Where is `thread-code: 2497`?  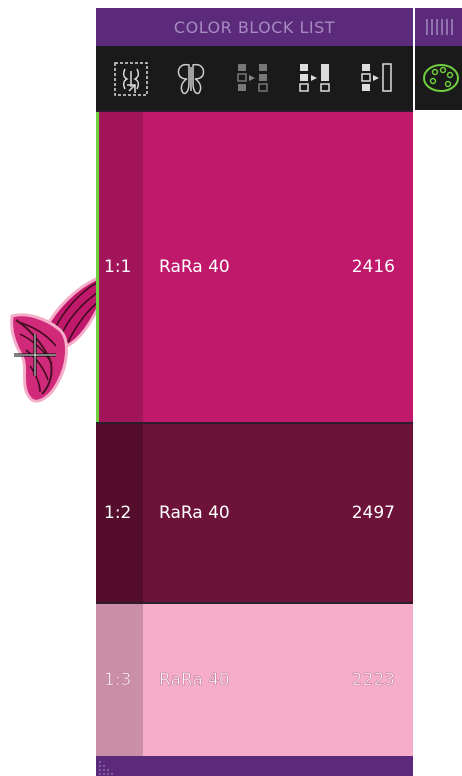
thread-code: 2497 is located at coordinates (373, 513).